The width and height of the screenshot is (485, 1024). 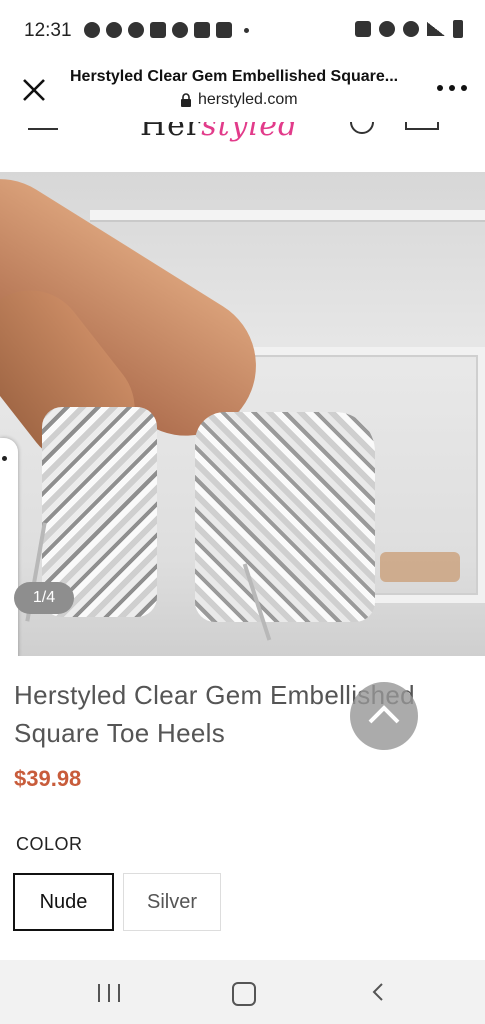 What do you see at coordinates (420, 567) in the screenshot?
I see `toe-strap` at bounding box center [420, 567].